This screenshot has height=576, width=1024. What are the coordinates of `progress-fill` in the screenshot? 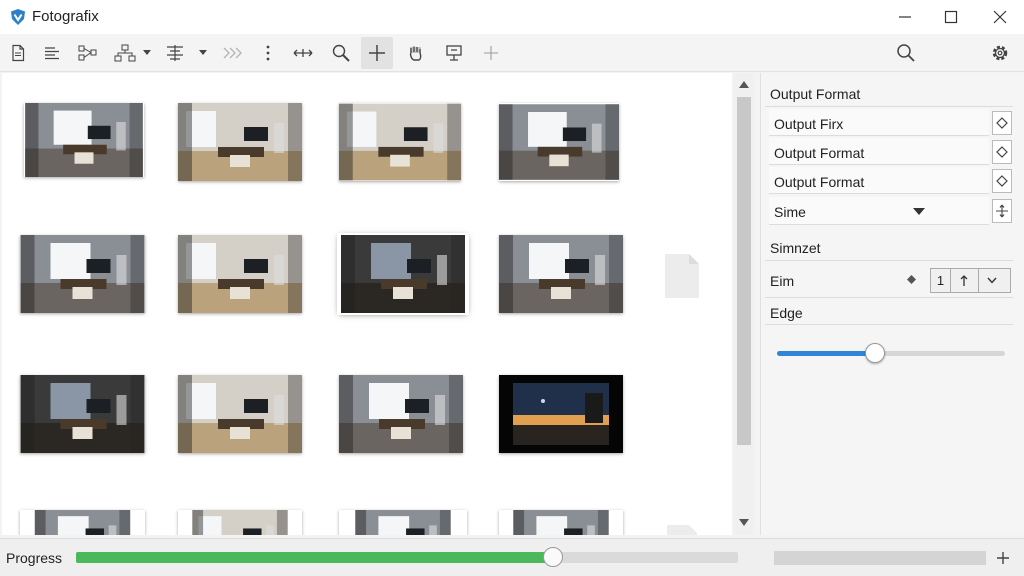 It's located at (314, 557).